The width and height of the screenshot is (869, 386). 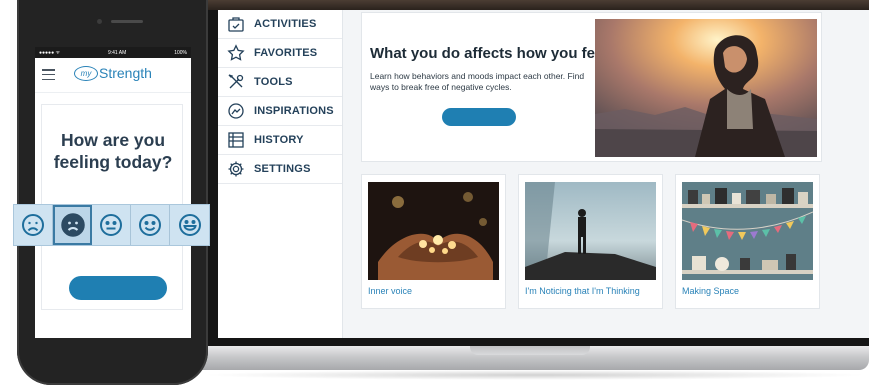 What do you see at coordinates (48, 75) in the screenshot?
I see `menu-icon` at bounding box center [48, 75].